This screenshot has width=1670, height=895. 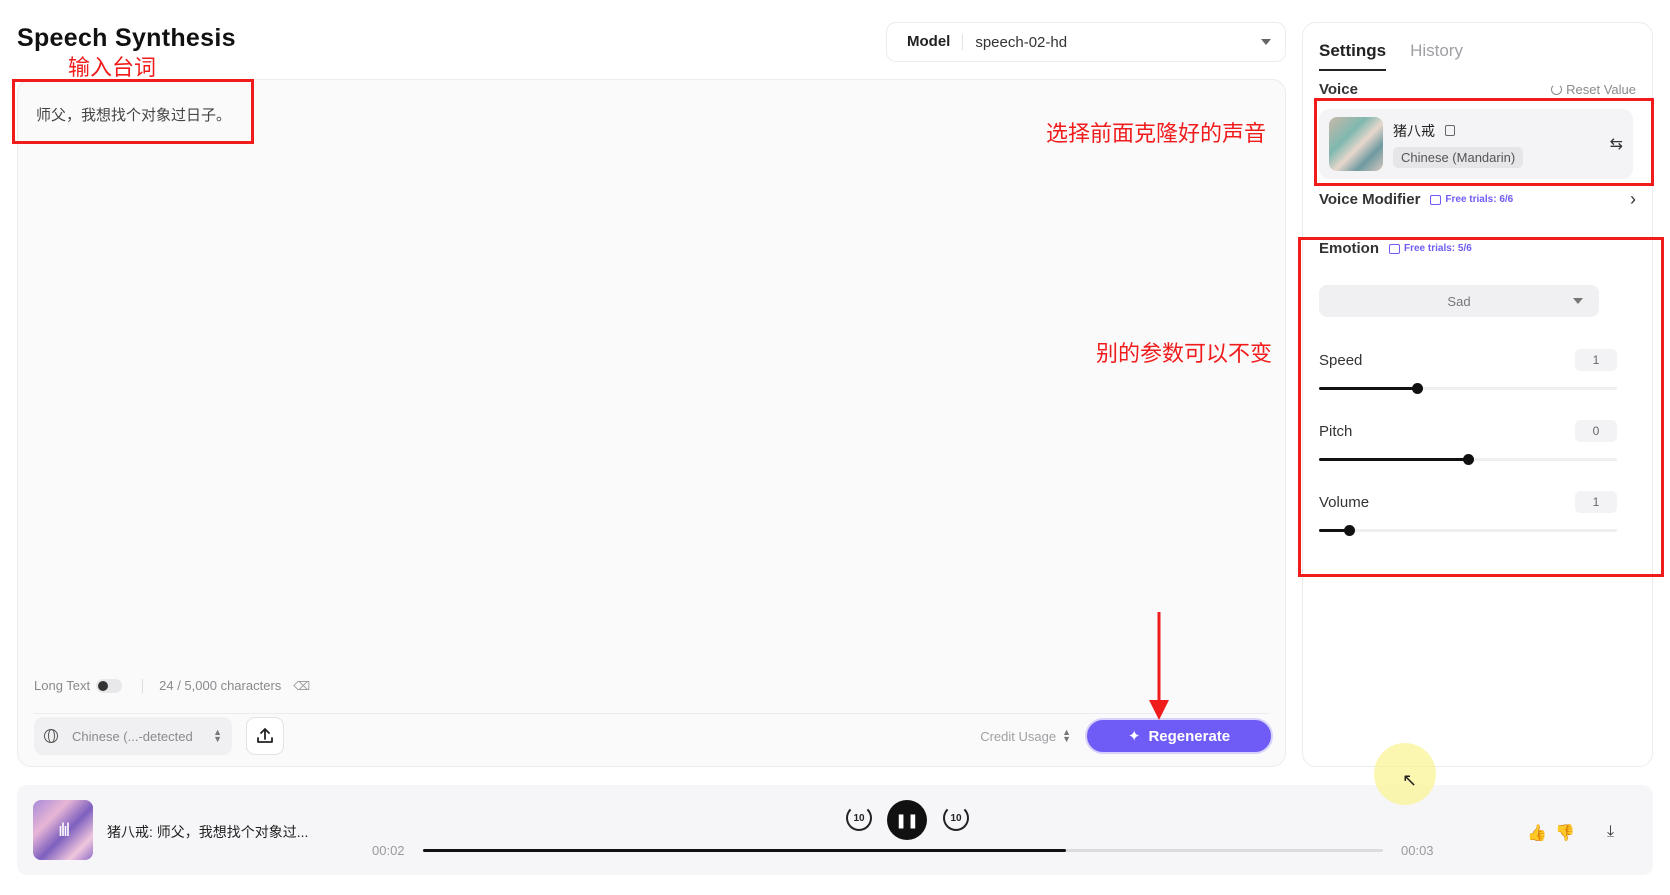 I want to click on total-time: 00:03, so click(x=1417, y=850).